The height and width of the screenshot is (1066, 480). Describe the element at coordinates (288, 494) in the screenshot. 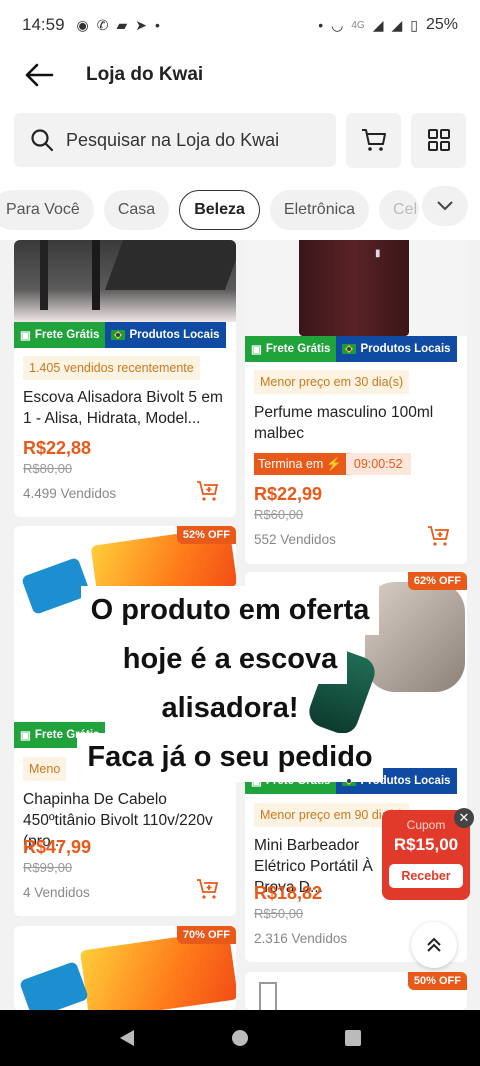

I see `product-price: R$22,99` at that location.